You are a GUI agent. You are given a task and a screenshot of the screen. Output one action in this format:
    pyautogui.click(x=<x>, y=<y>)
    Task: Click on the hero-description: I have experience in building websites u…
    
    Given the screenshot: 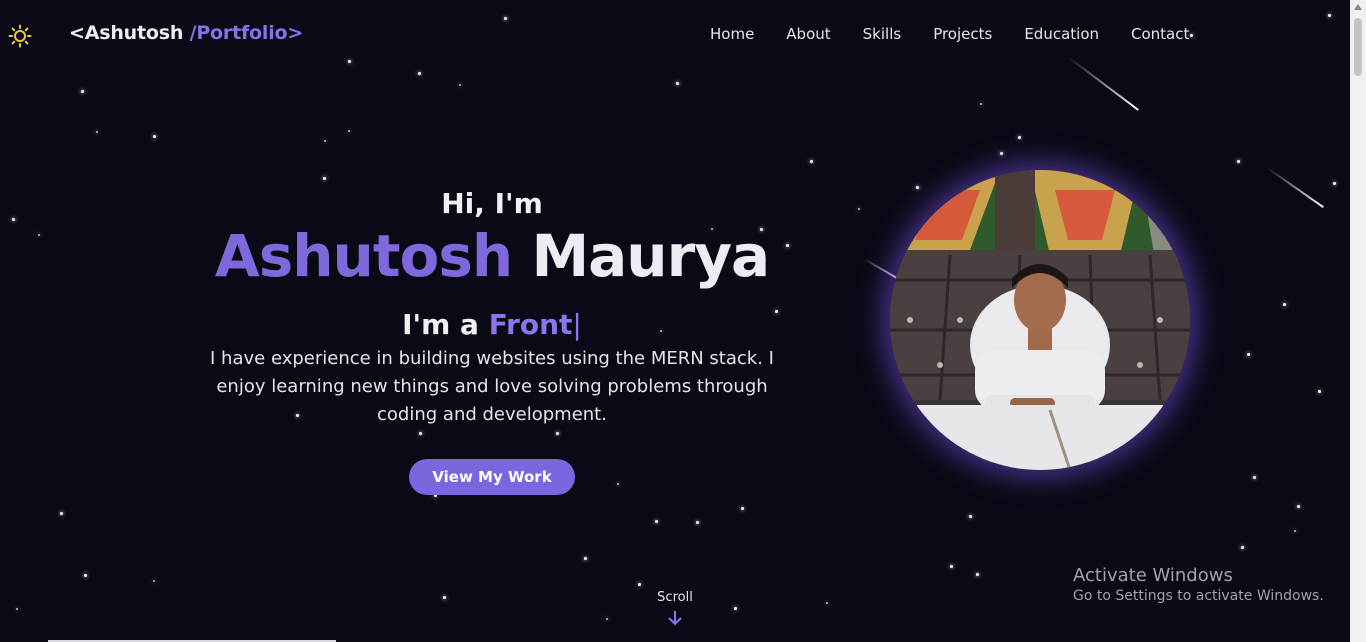 What is the action you would take?
    pyautogui.click(x=492, y=386)
    